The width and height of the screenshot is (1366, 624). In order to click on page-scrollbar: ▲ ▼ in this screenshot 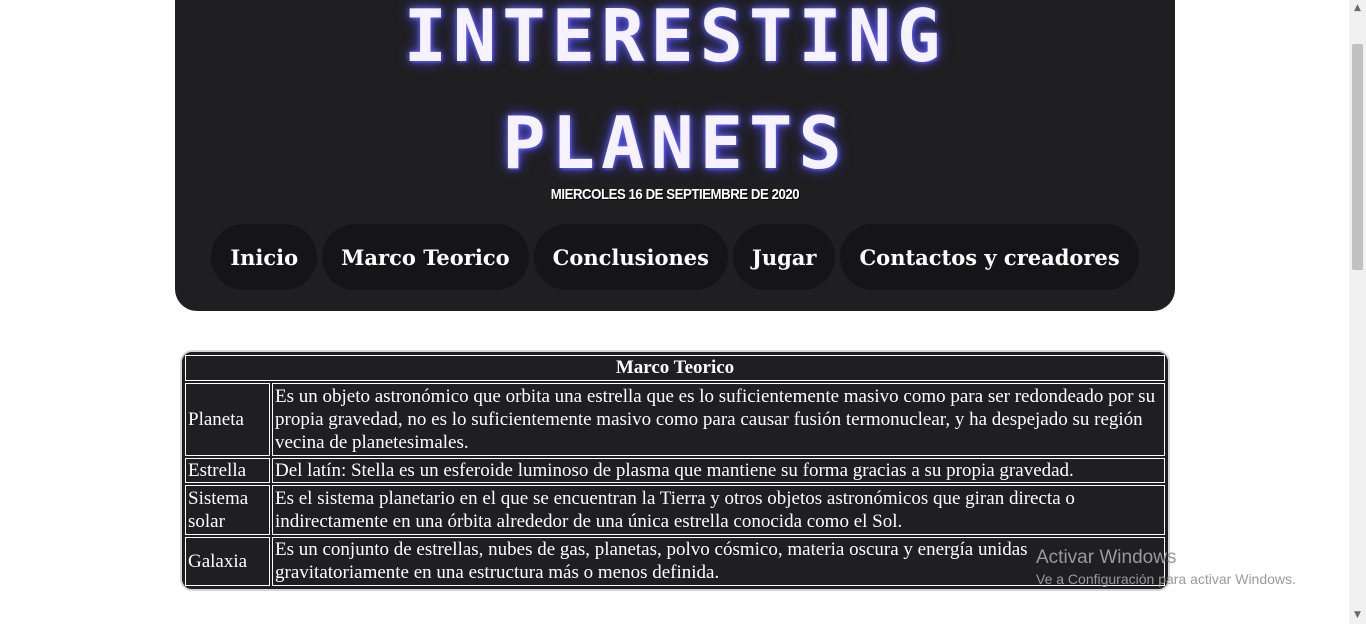, I will do `click(1357, 312)`.